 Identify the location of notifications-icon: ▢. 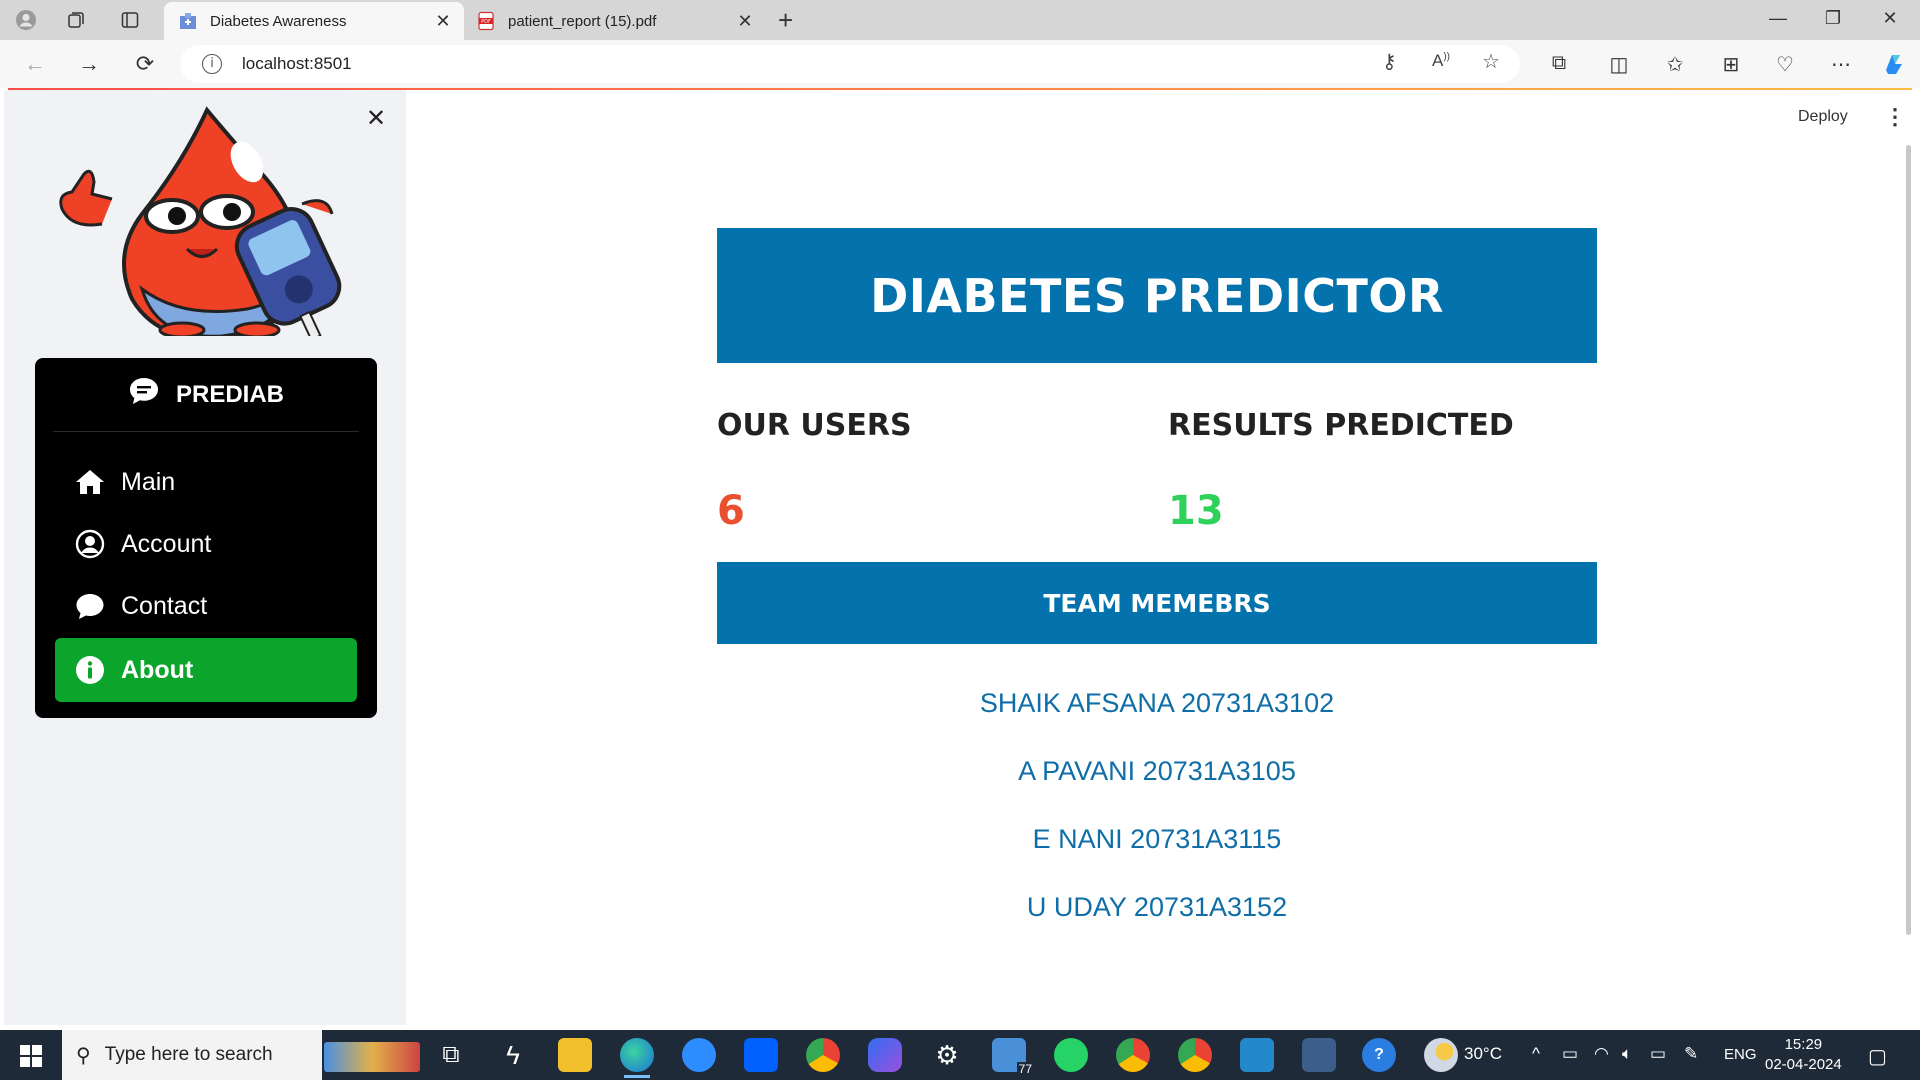
(1877, 1056).